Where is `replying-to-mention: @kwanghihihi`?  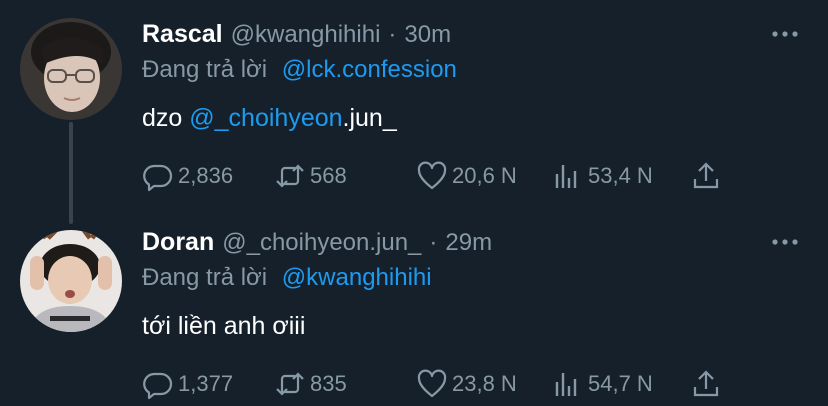 replying-to-mention: @kwanghihihi is located at coordinates (357, 277).